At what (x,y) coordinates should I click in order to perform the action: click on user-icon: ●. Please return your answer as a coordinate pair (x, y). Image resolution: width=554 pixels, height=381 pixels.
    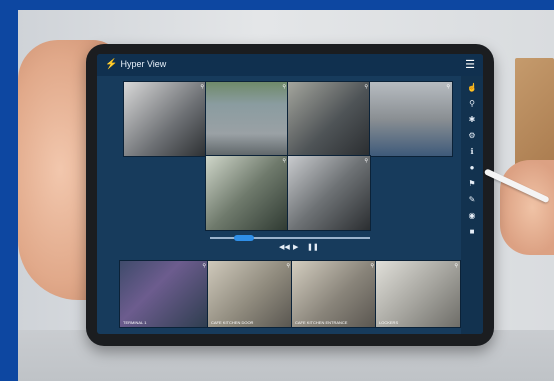
    Looking at the image, I should click on (472, 168).